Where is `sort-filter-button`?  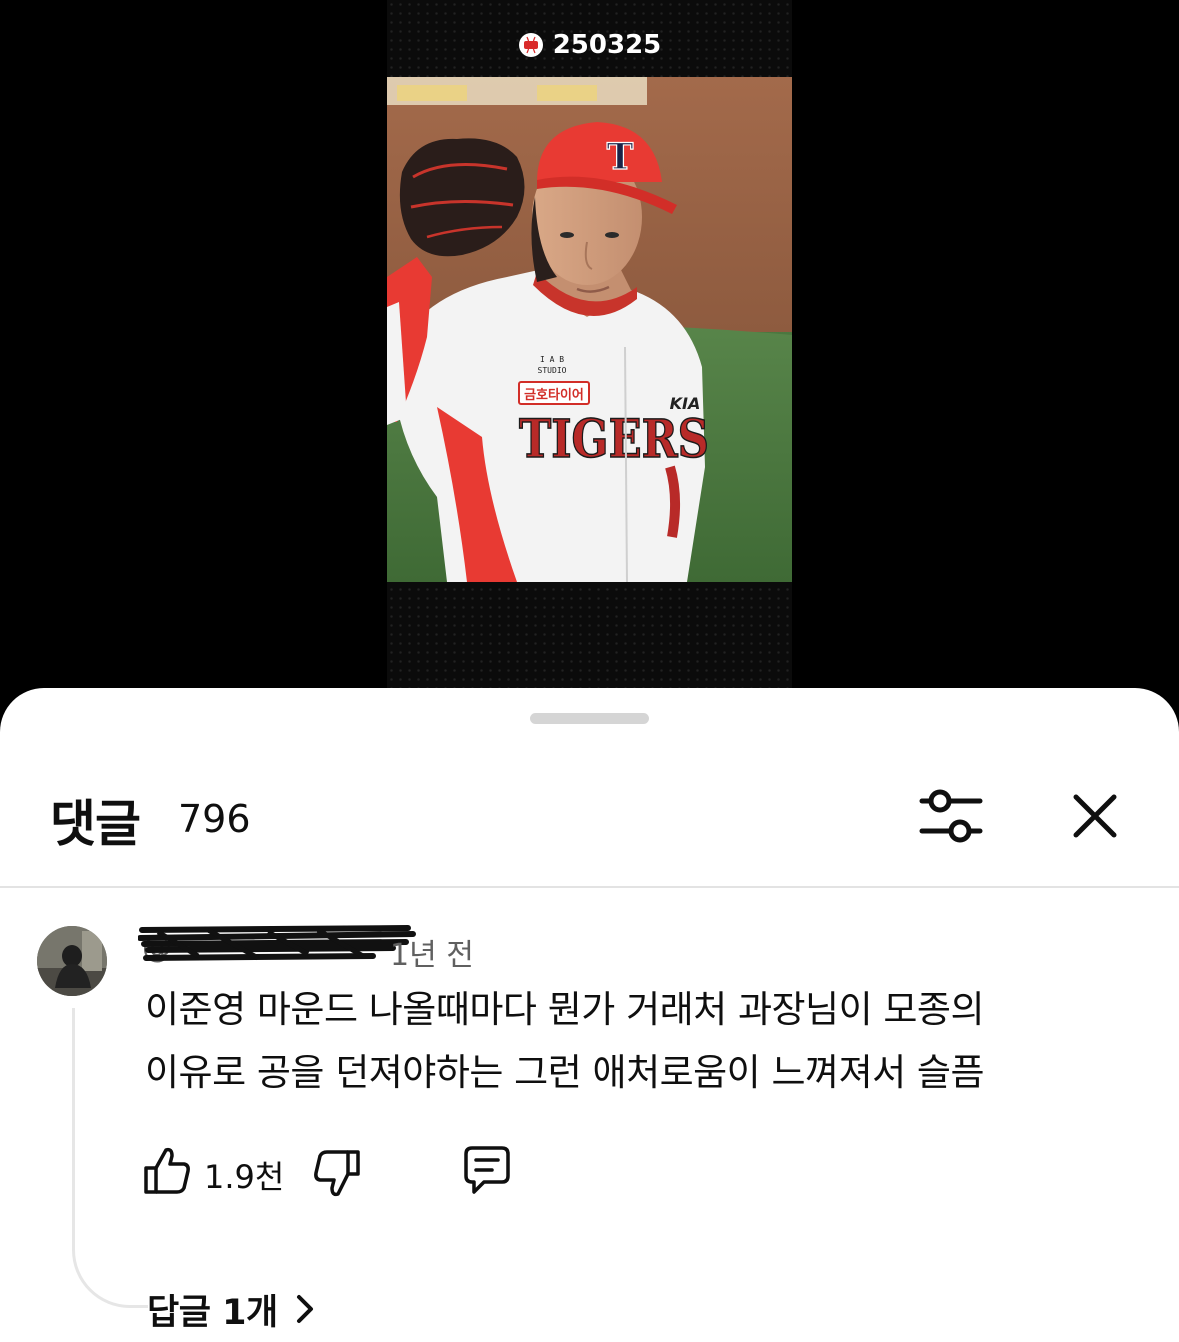 sort-filter-button is located at coordinates (951, 816).